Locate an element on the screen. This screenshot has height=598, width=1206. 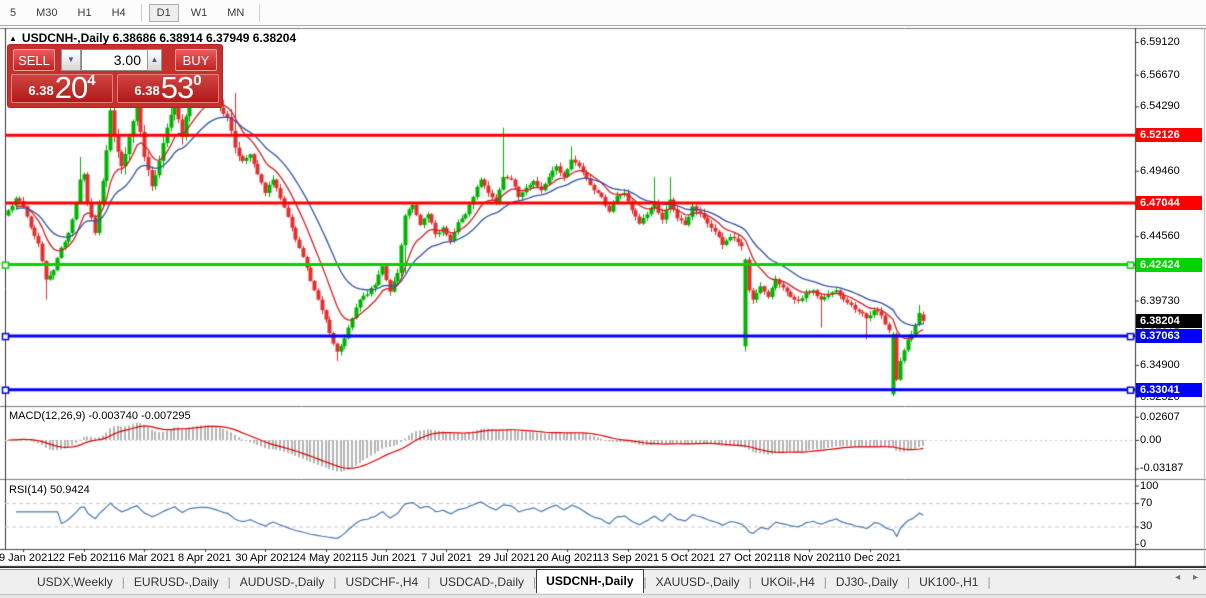
rsi-axis-tick: 0 is located at coordinates (1143, 544).